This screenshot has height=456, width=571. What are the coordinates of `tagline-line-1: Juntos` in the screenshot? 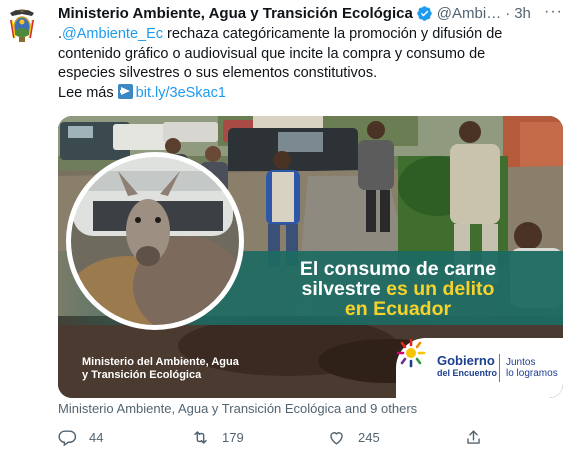 It's located at (521, 362).